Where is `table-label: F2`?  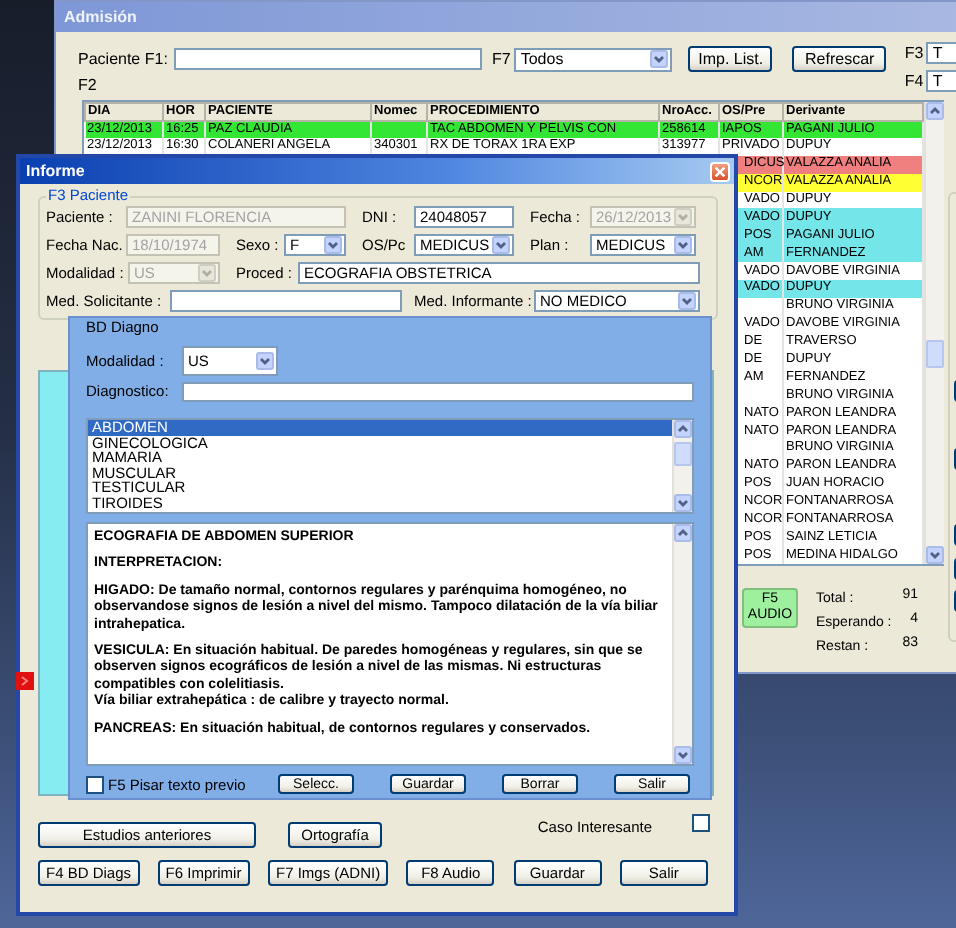
table-label: F2 is located at coordinates (88, 85).